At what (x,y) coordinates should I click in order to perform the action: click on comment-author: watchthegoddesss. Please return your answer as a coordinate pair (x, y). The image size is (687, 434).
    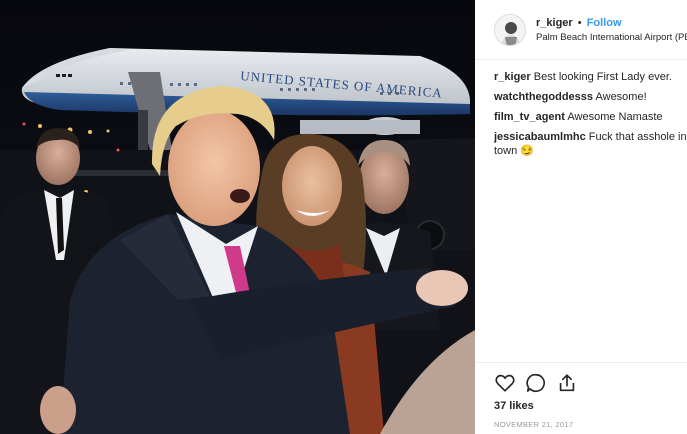
    Looking at the image, I should click on (543, 97).